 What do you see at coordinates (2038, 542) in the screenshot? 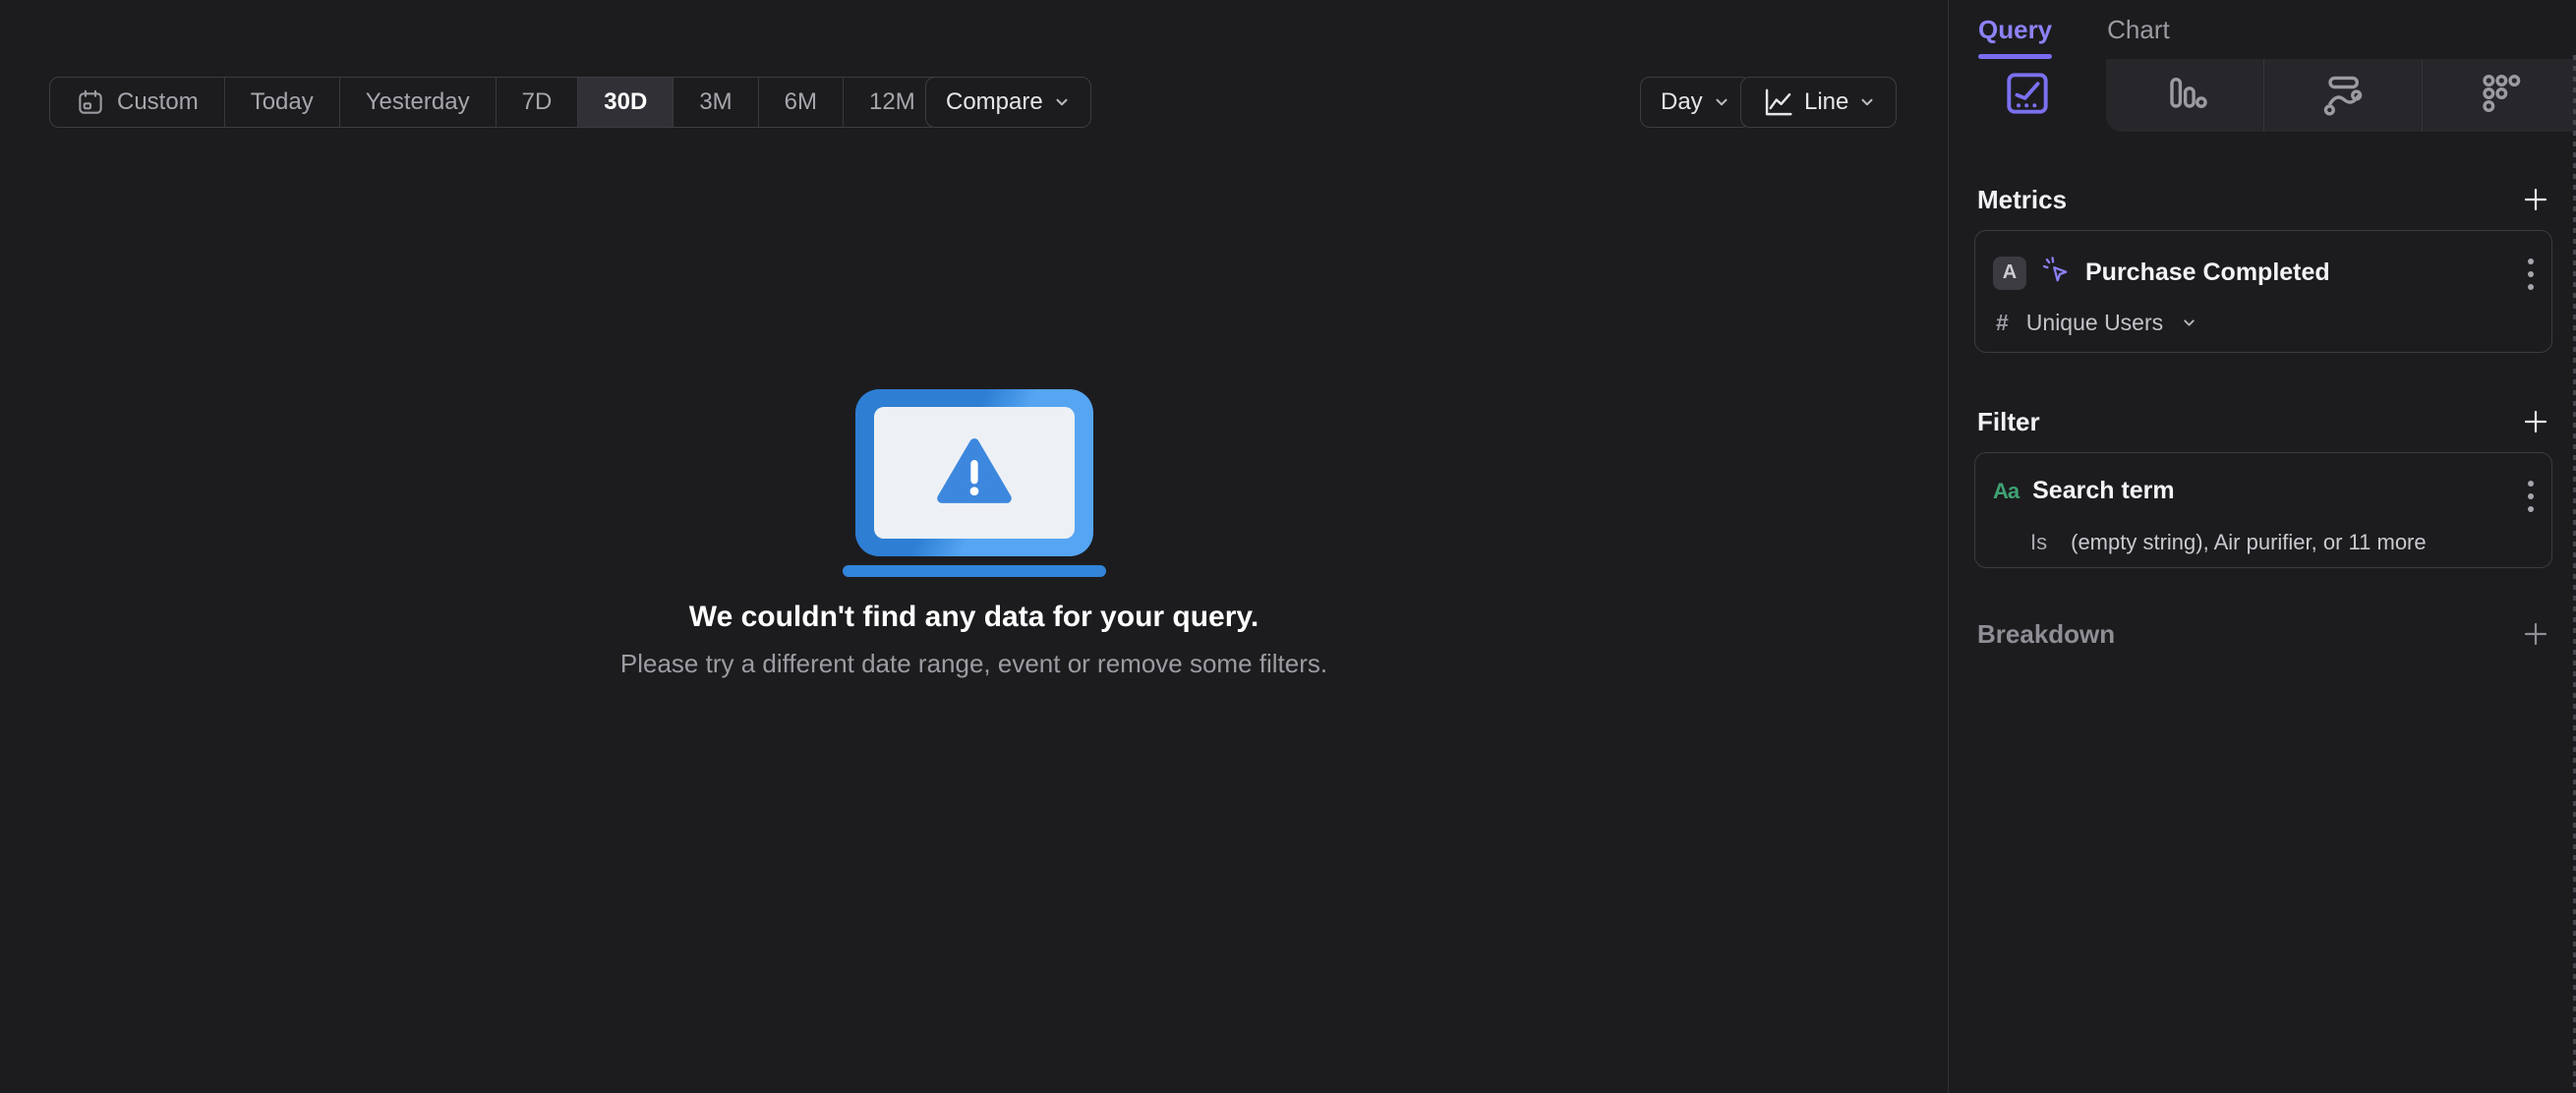
I see `filter-operator: Is` at bounding box center [2038, 542].